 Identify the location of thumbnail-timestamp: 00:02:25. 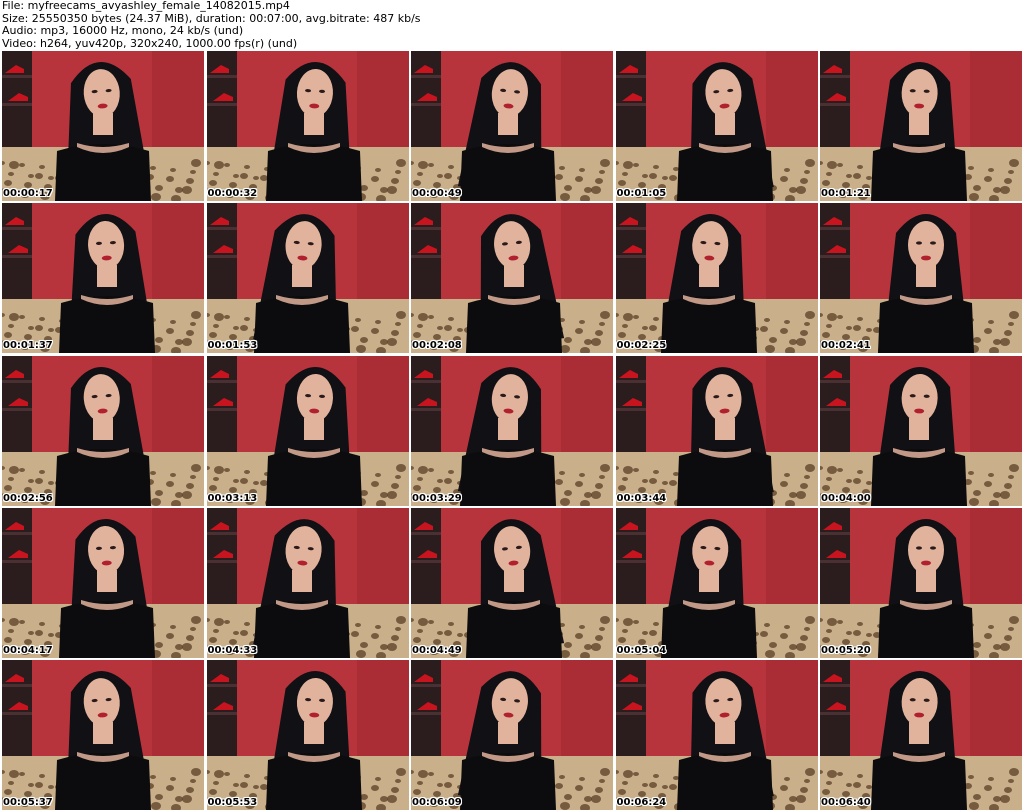
(641, 346).